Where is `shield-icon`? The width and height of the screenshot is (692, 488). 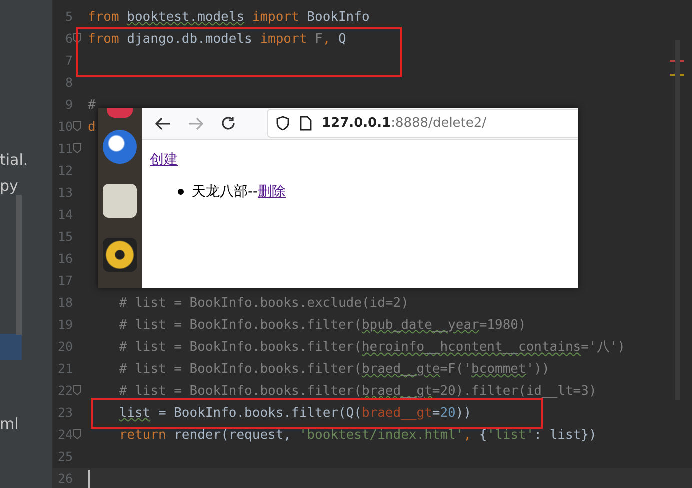
shield-icon is located at coordinates (283, 123).